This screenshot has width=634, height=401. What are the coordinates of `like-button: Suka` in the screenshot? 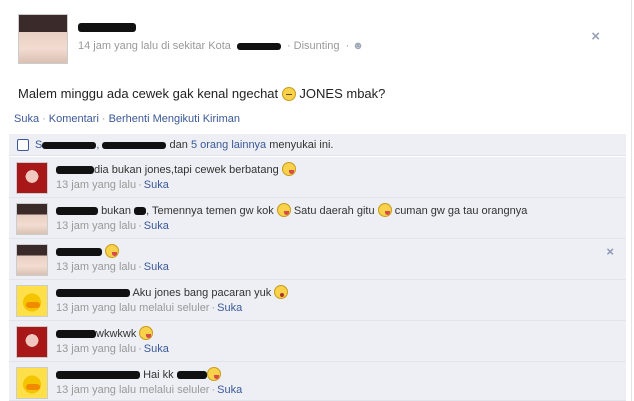 It's located at (26, 119).